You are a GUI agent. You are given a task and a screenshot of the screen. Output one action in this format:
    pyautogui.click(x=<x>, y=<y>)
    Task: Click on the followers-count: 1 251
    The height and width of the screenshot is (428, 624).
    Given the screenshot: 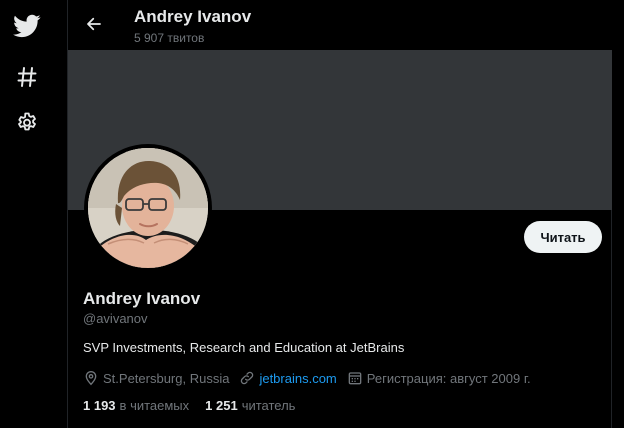 What is the action you would take?
    pyautogui.click(x=221, y=405)
    